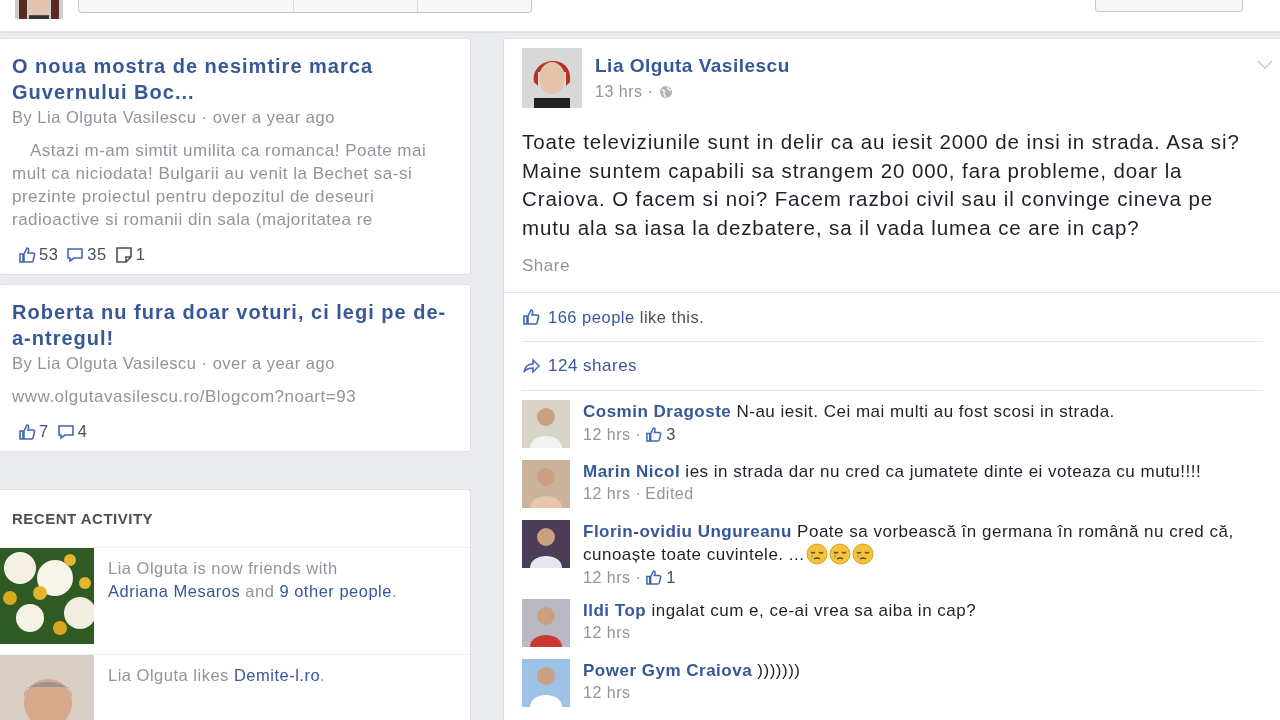  What do you see at coordinates (185, 397) in the screenshot?
I see `note-excerpt: www.olgutavasilescu.ro/Blogcom?noart=93` at bounding box center [185, 397].